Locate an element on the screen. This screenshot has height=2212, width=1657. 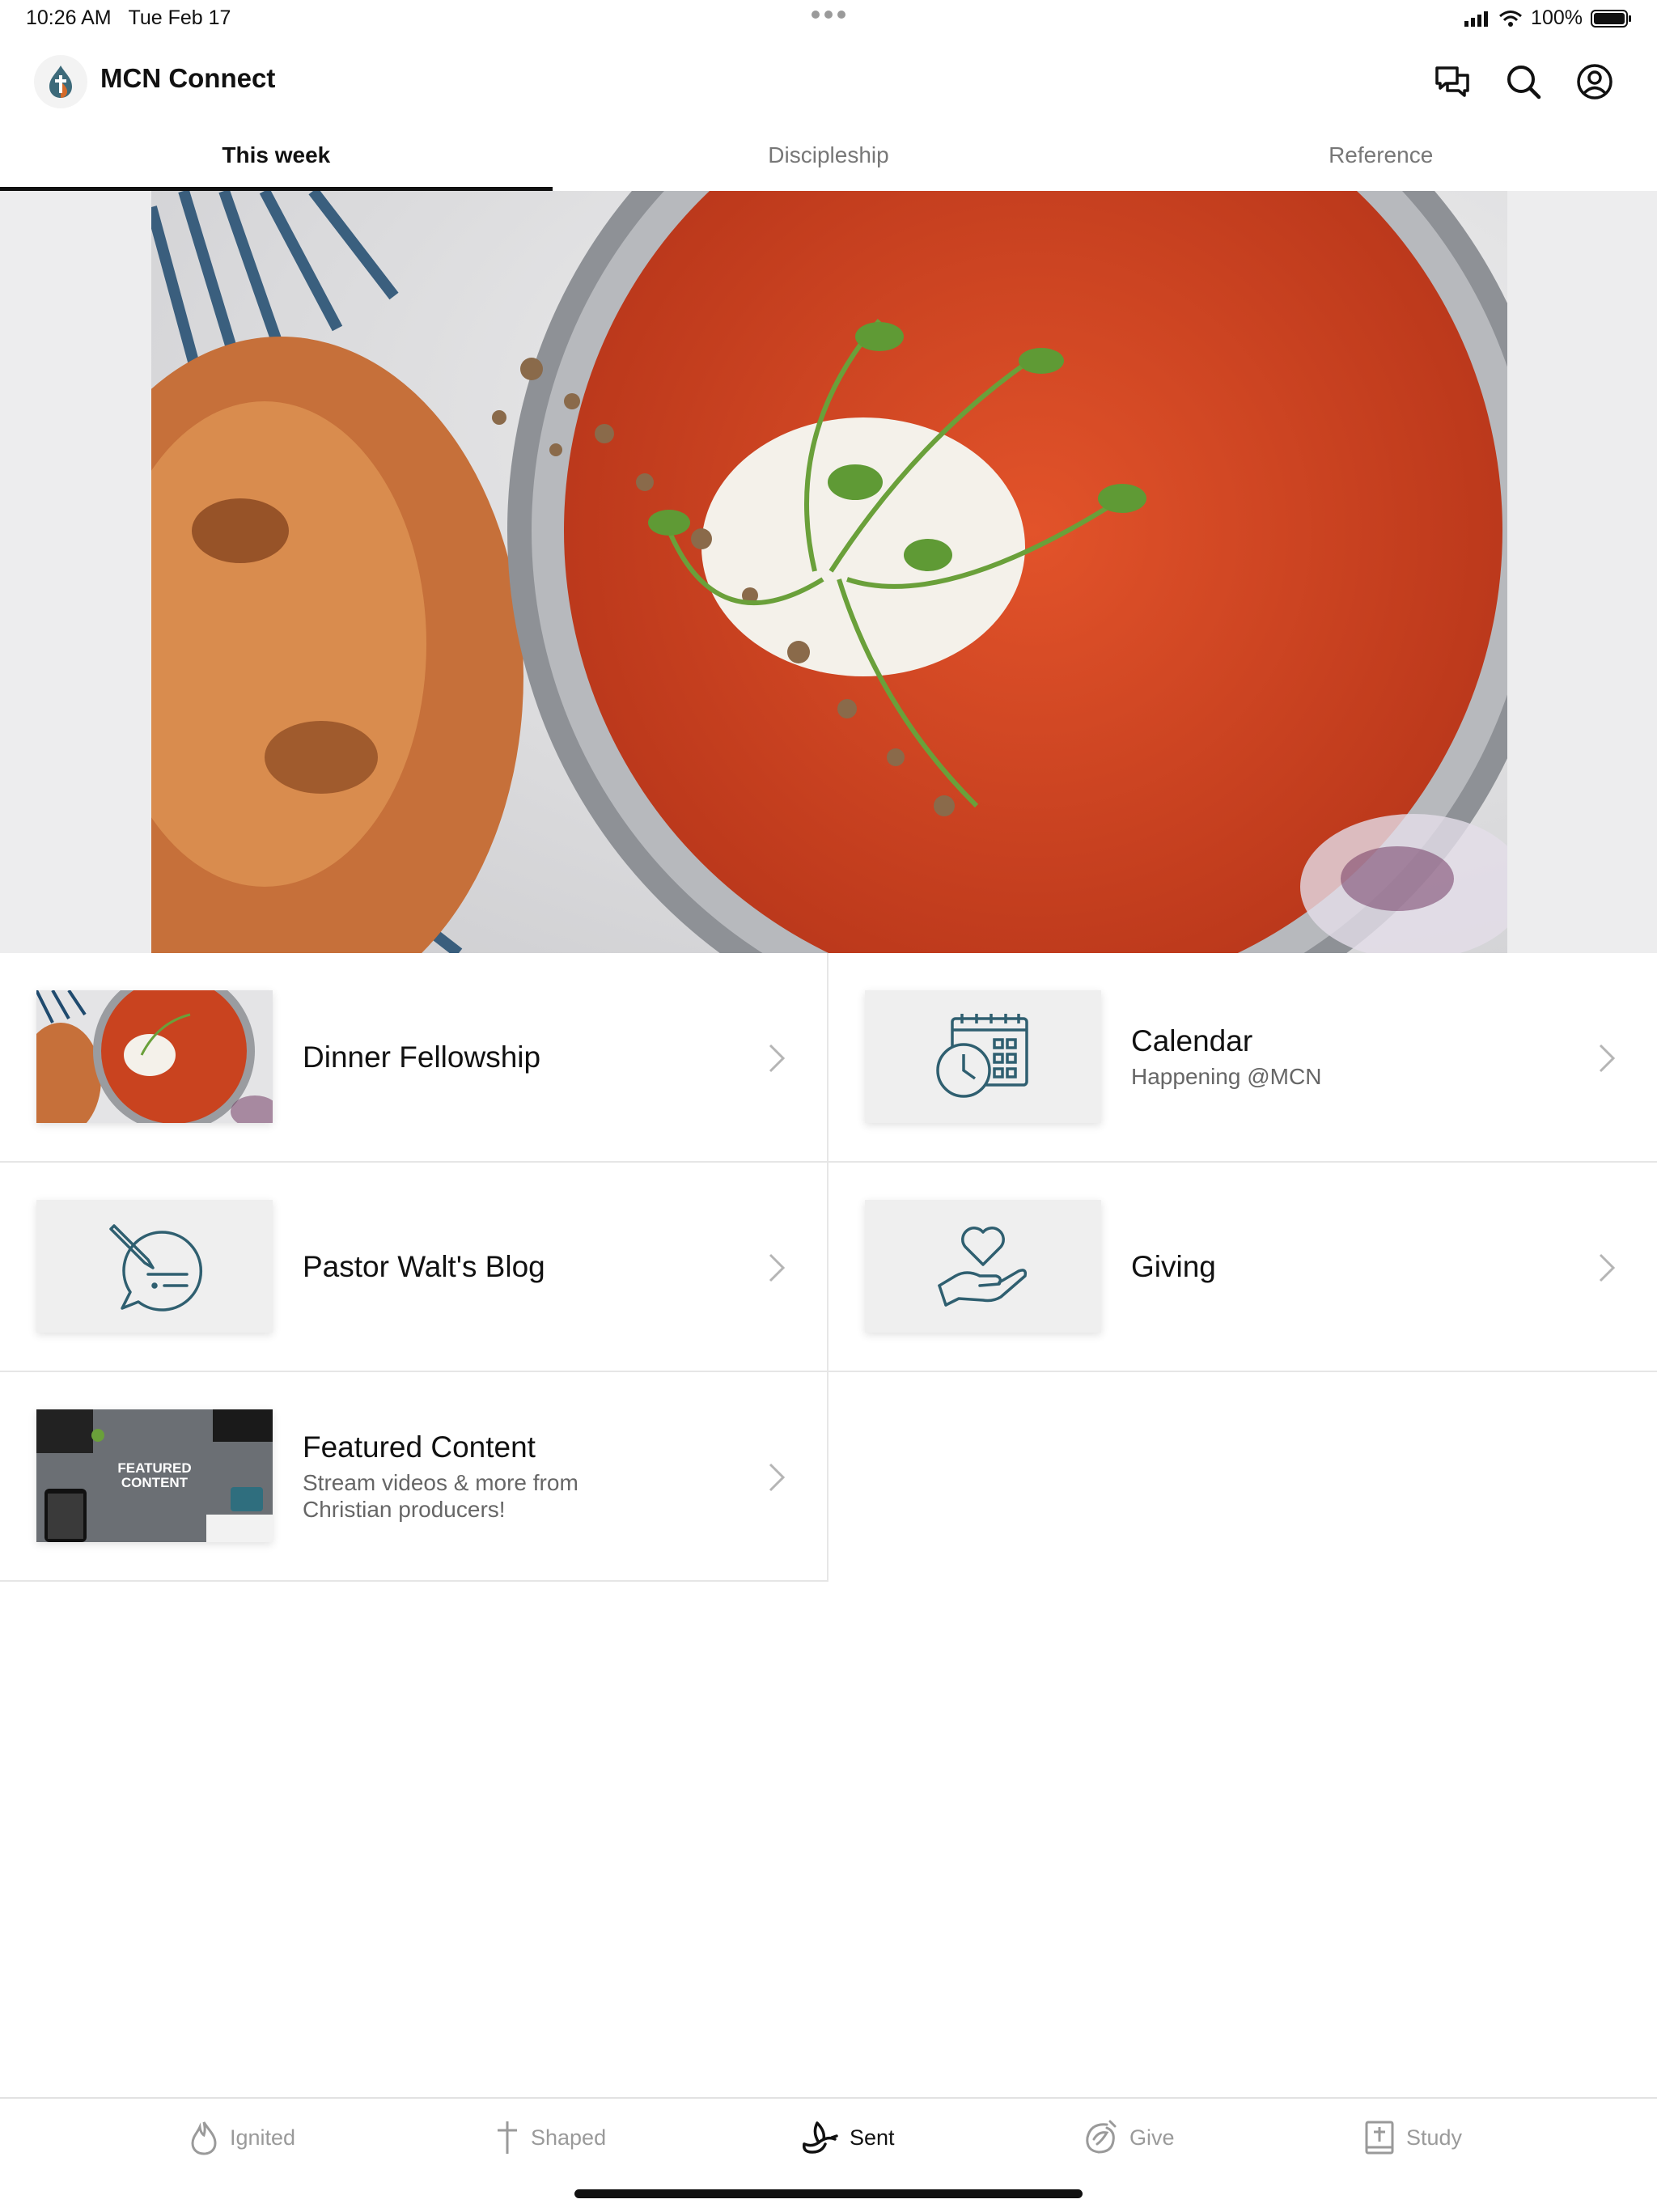
card-title: Dinner Fellowship is located at coordinates (422, 1057).